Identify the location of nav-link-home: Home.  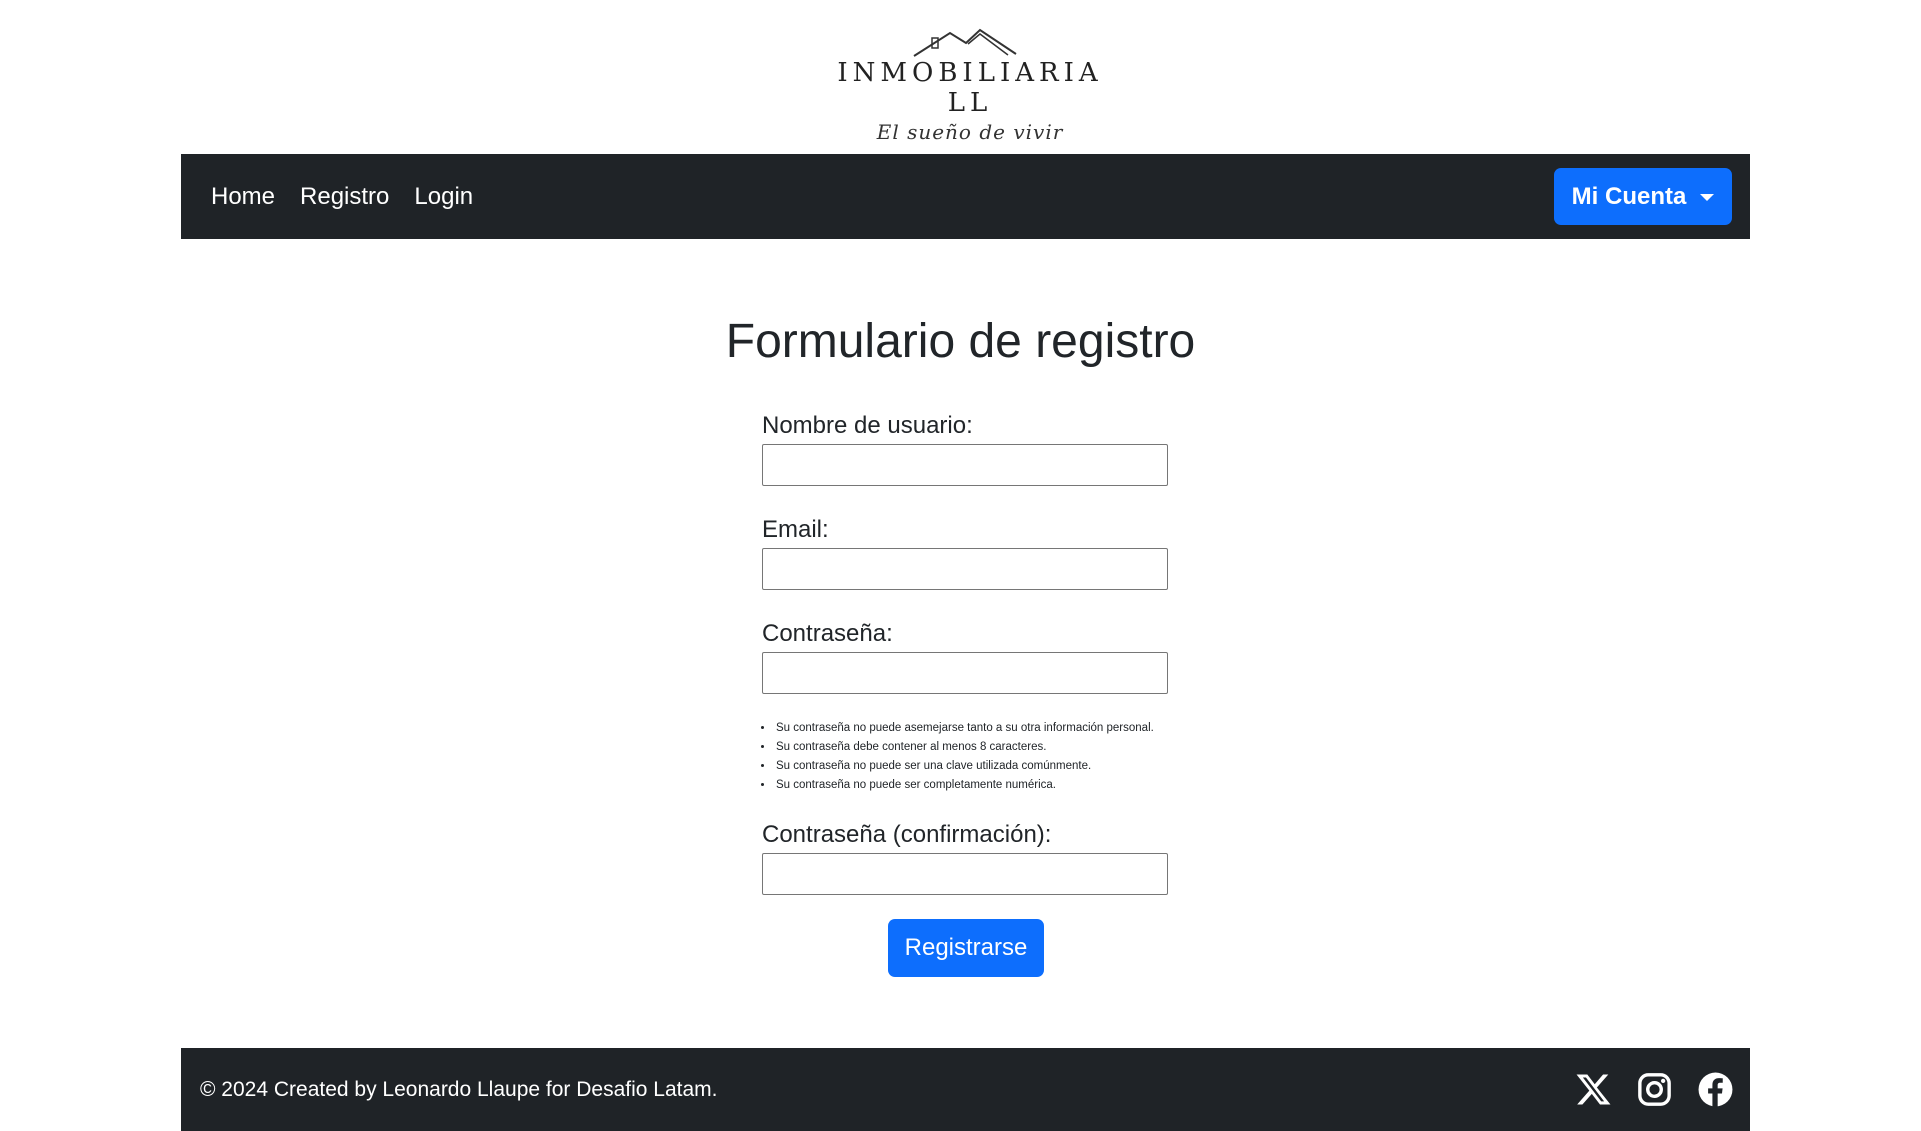
(243, 197).